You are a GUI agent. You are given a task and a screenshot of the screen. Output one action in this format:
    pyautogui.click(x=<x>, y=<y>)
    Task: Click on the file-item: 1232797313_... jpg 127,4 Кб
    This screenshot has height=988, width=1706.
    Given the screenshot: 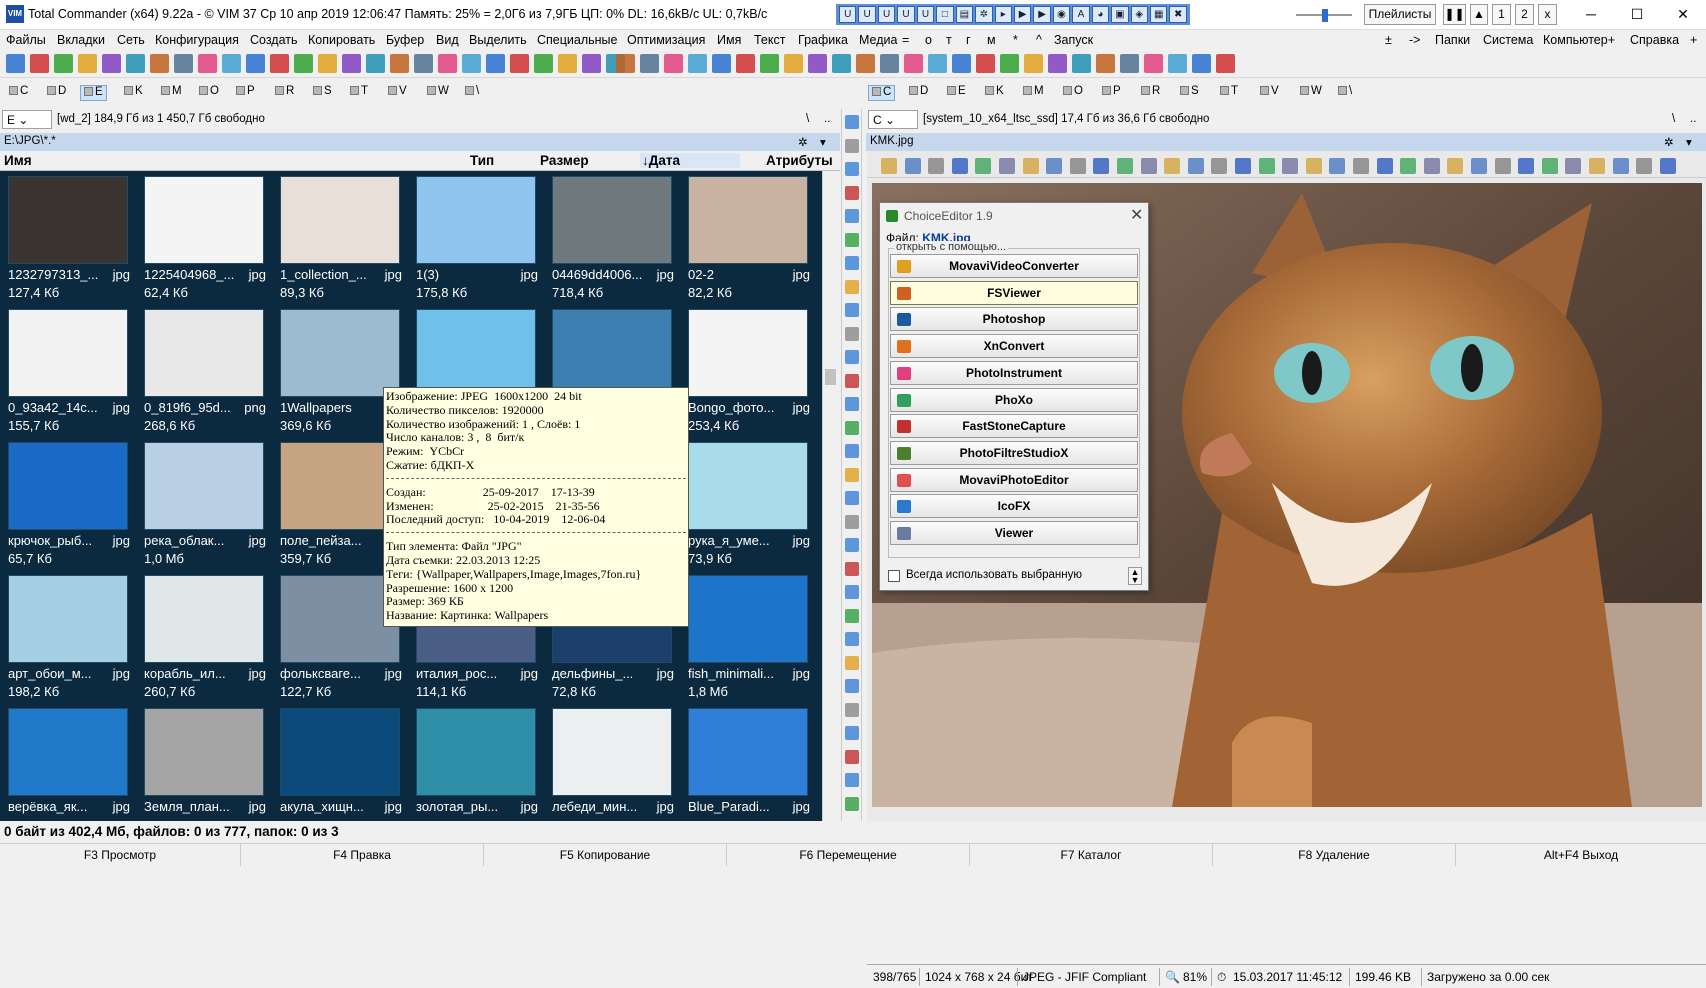 What is the action you would take?
    pyautogui.click(x=65, y=235)
    